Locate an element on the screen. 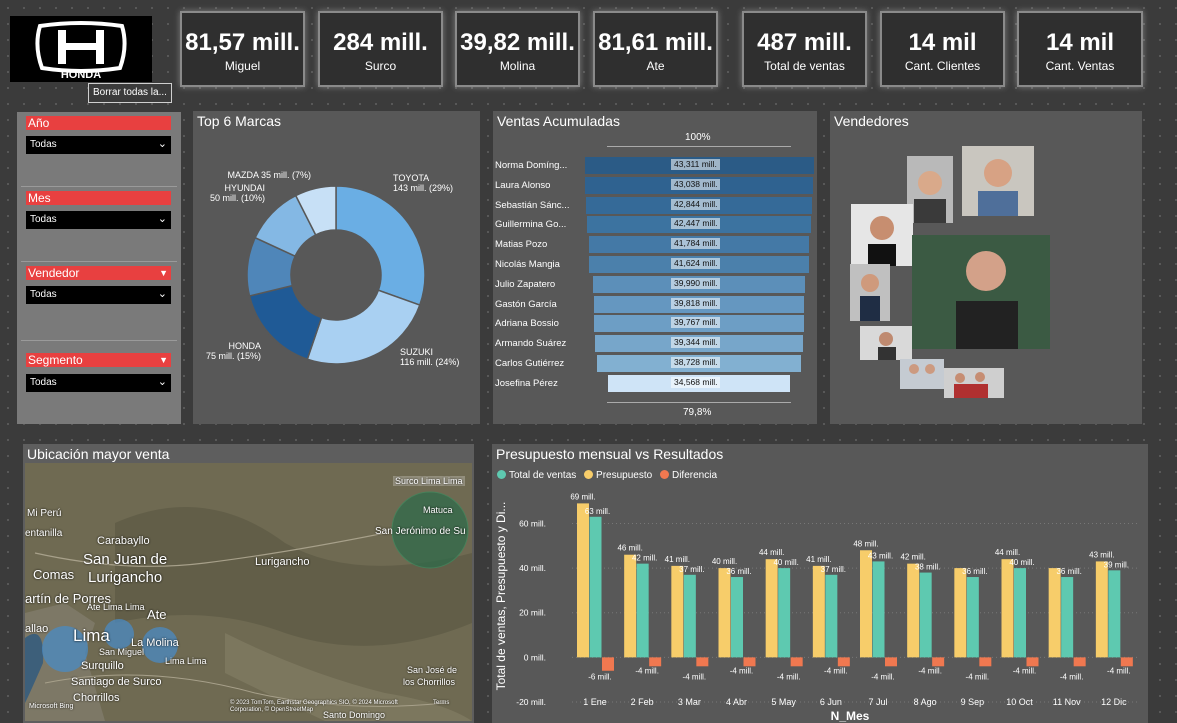  x-tick-label: 12 Dic is located at coordinates (1114, 702).